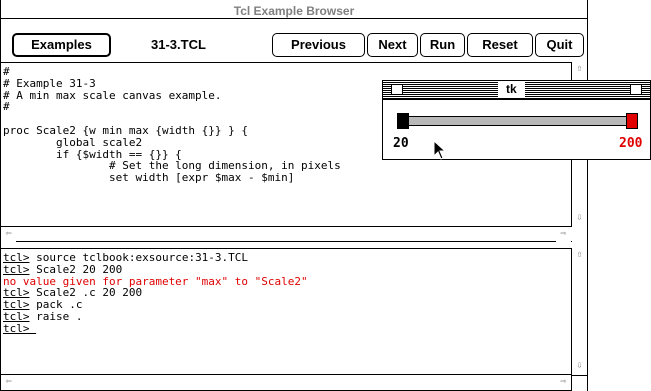 The width and height of the screenshot is (651, 391). Describe the element at coordinates (559, 45) in the screenshot. I see `quit-button: Quit` at that location.